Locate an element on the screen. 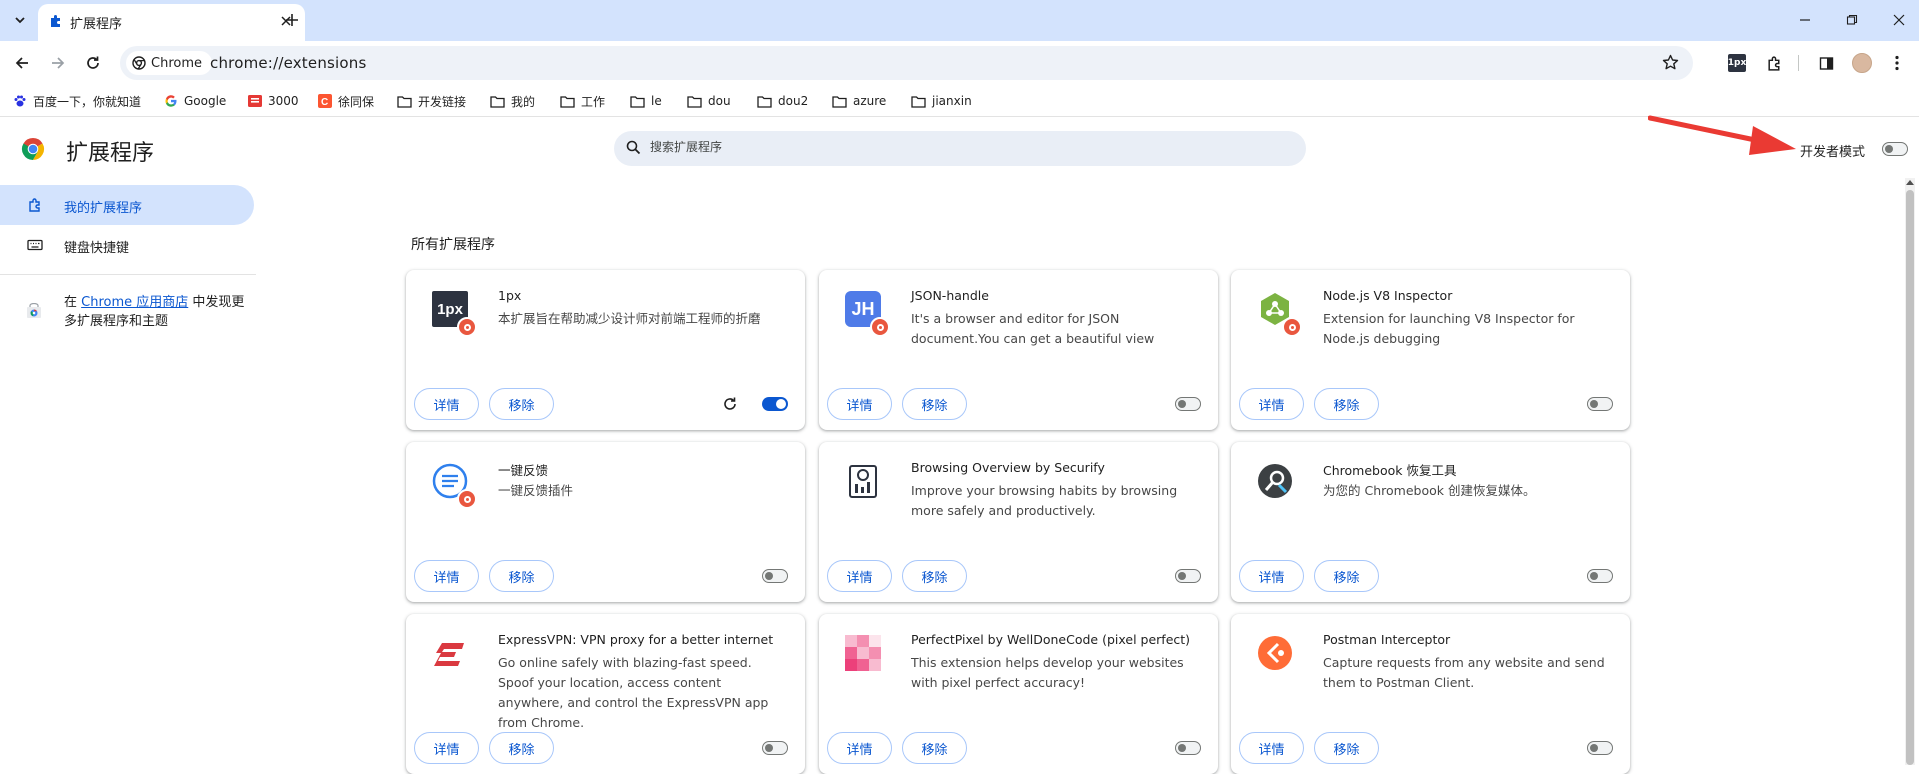  new-tab-icon is located at coordinates (292, 20).